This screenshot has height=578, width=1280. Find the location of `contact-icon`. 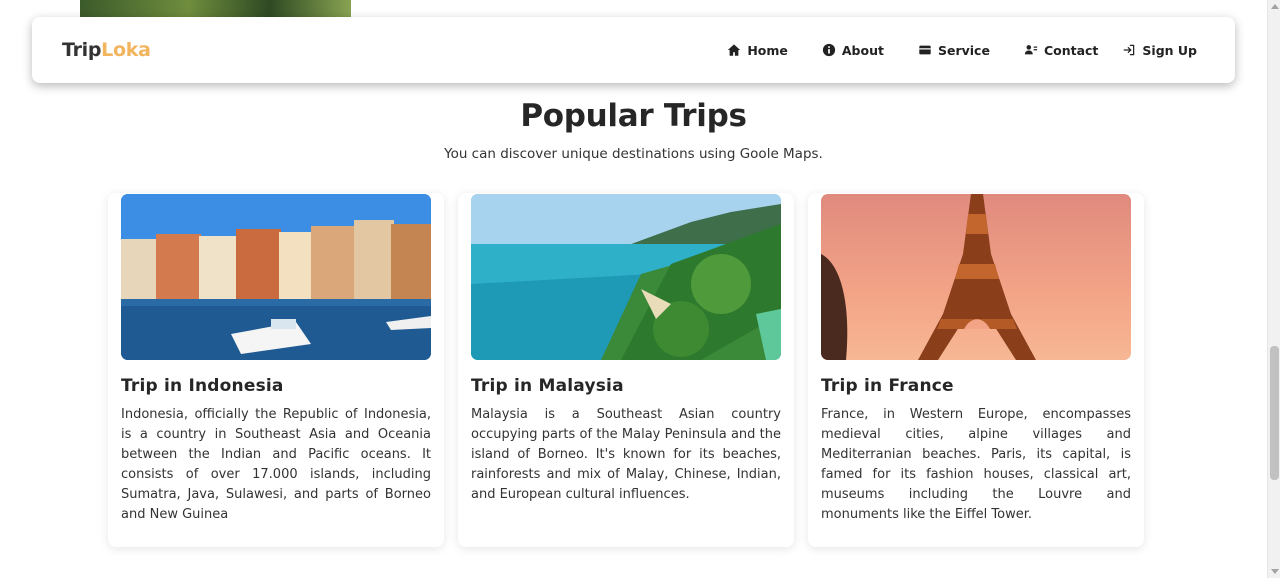

contact-icon is located at coordinates (1031, 50).